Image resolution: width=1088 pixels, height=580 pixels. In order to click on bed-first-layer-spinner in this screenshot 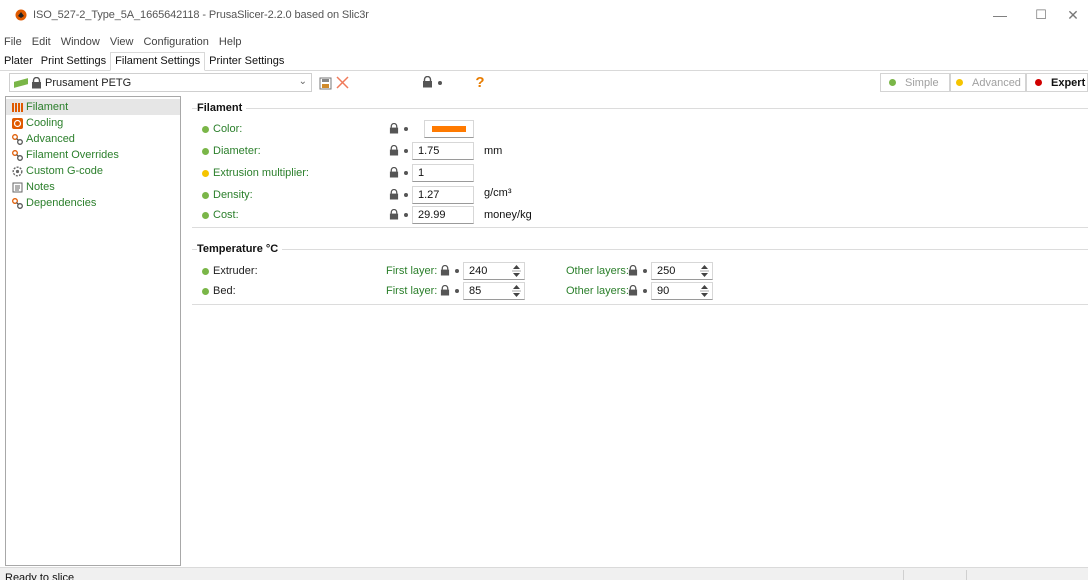, I will do `click(516, 291)`.